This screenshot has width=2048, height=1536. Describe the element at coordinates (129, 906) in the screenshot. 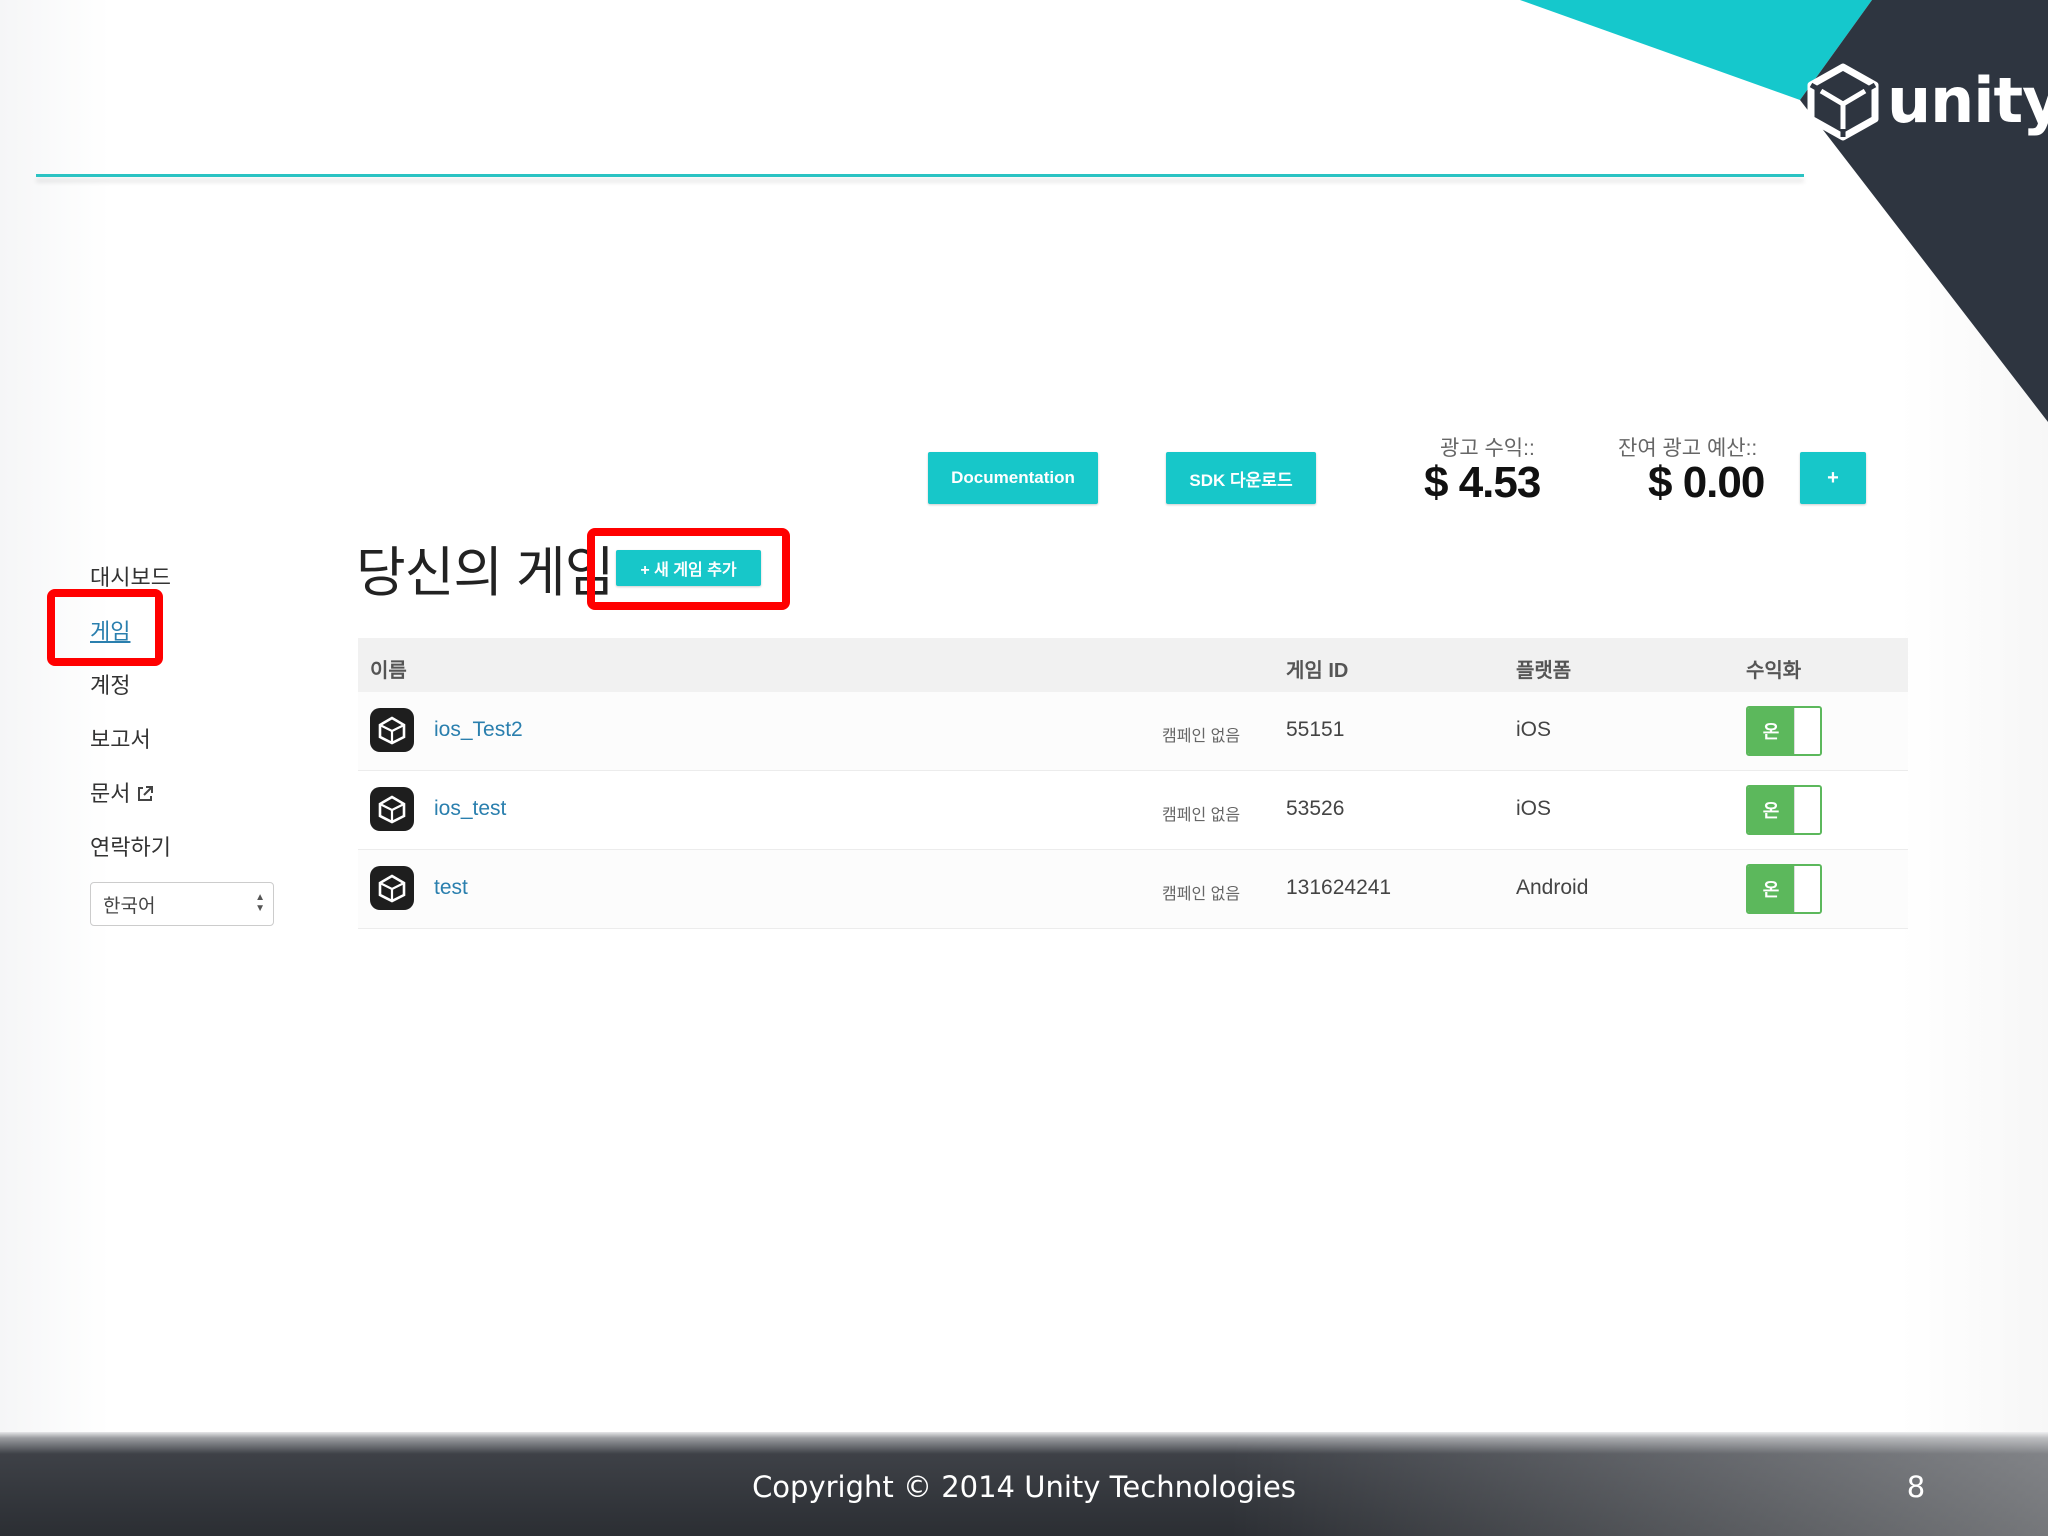

I see `language-select-value: 한국어` at that location.